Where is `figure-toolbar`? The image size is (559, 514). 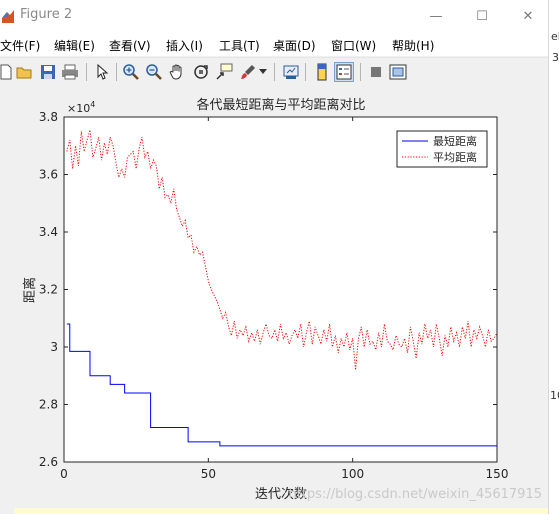 figure-toolbar is located at coordinates (274, 71).